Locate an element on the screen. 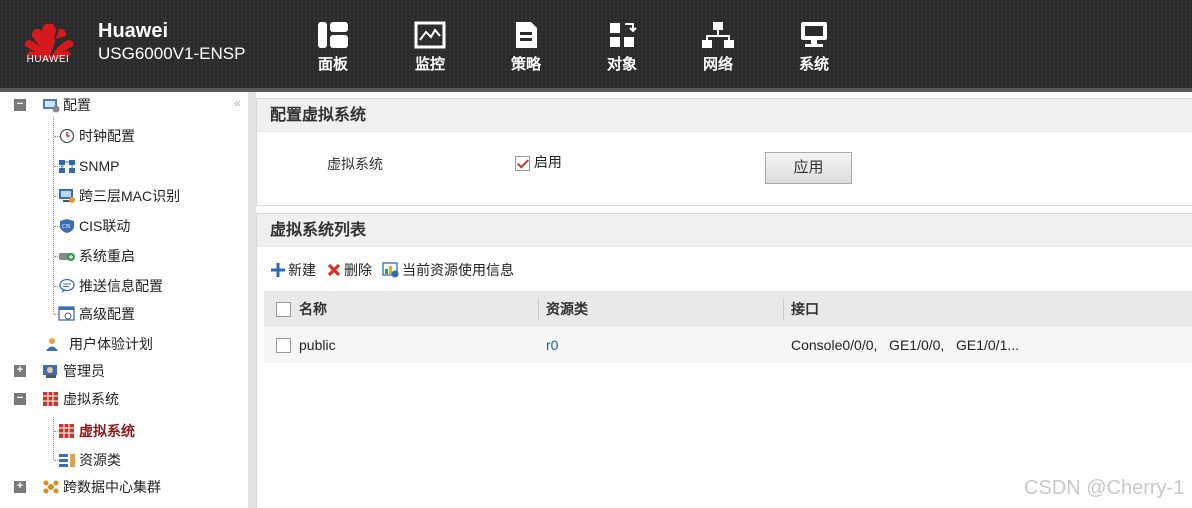  cis-shield-icon: CIS is located at coordinates (67, 226).